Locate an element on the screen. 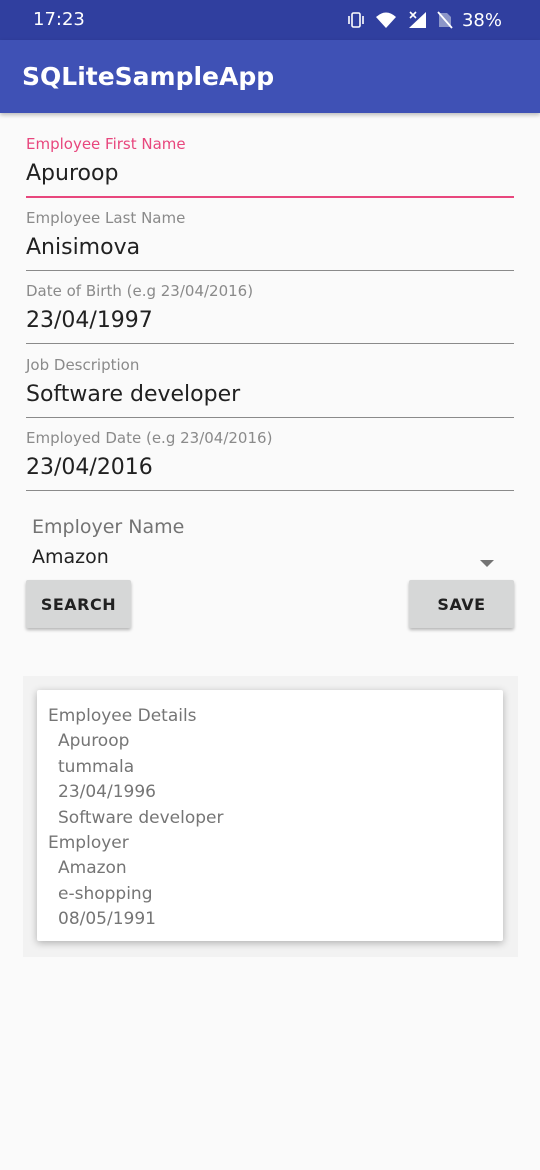 This screenshot has height=1170, width=540. search-button: SEARCH is located at coordinates (78, 604).